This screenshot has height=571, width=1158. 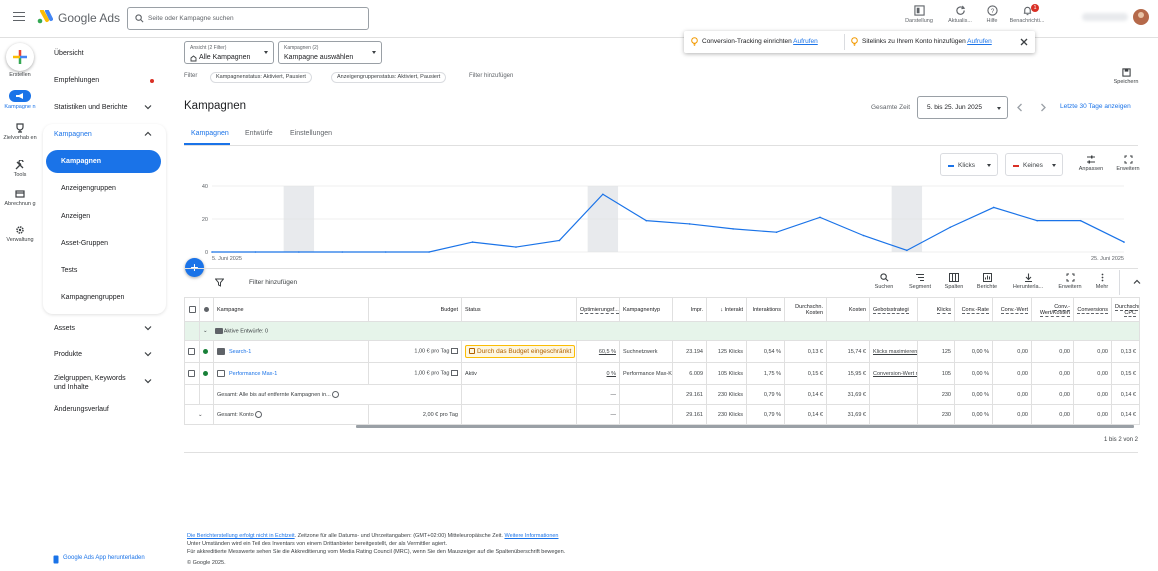 I want to click on col-header-conversions: Conversions, so click(x=1092, y=309).